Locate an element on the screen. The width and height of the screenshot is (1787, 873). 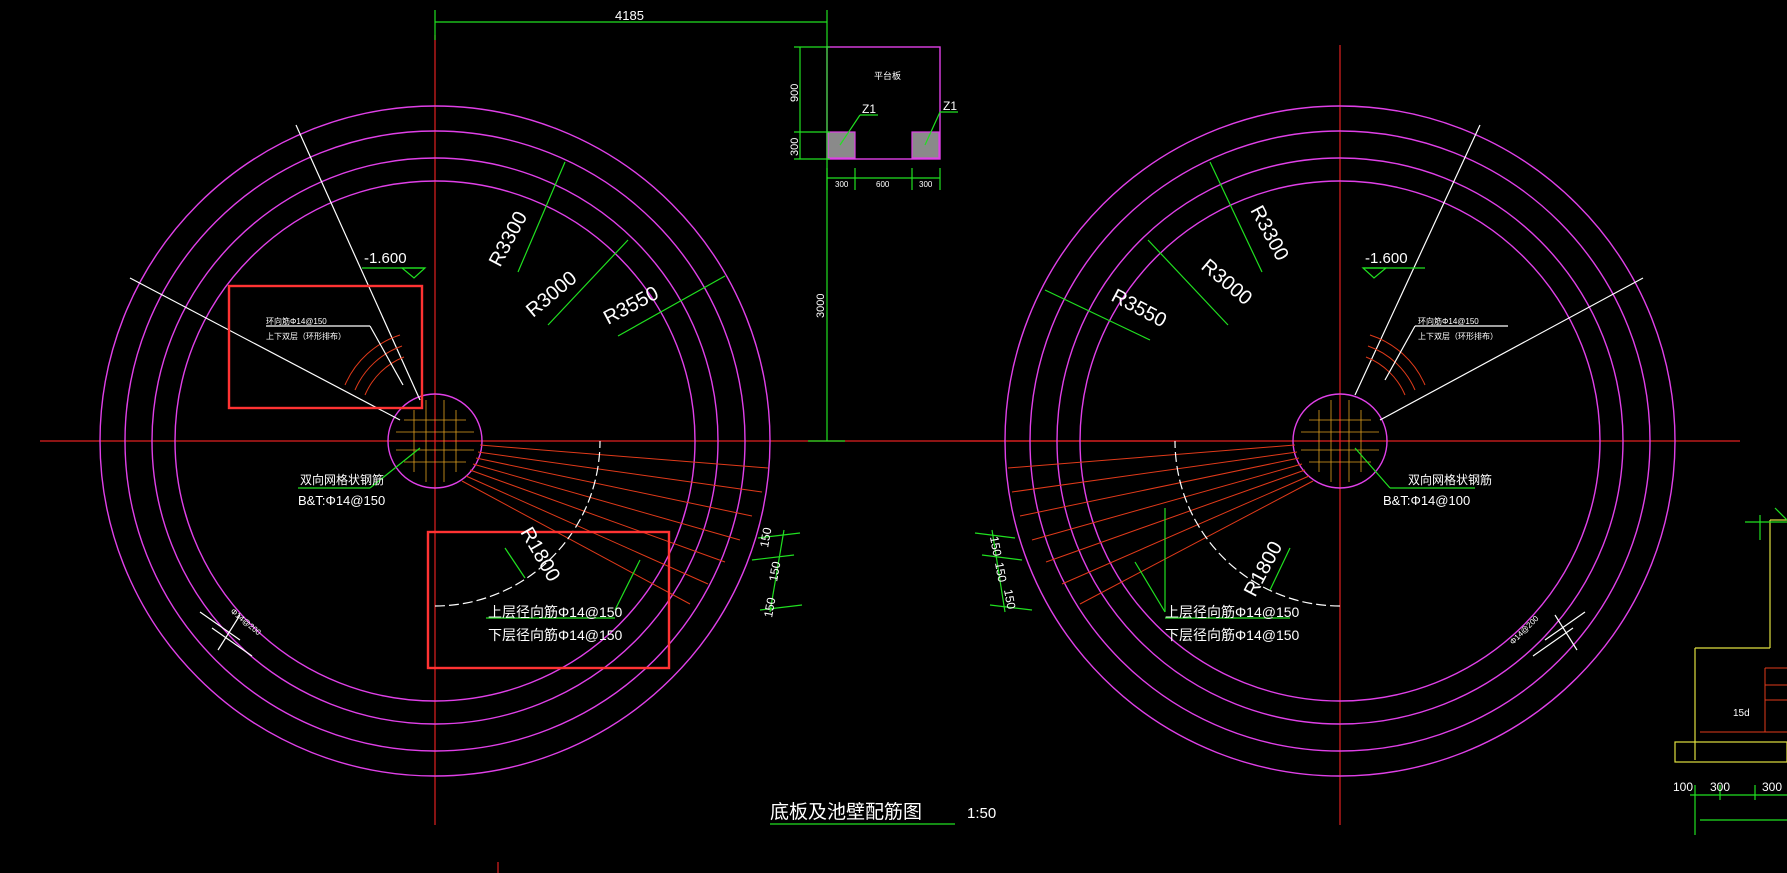
column-z1-left is located at coordinates (841, 145).